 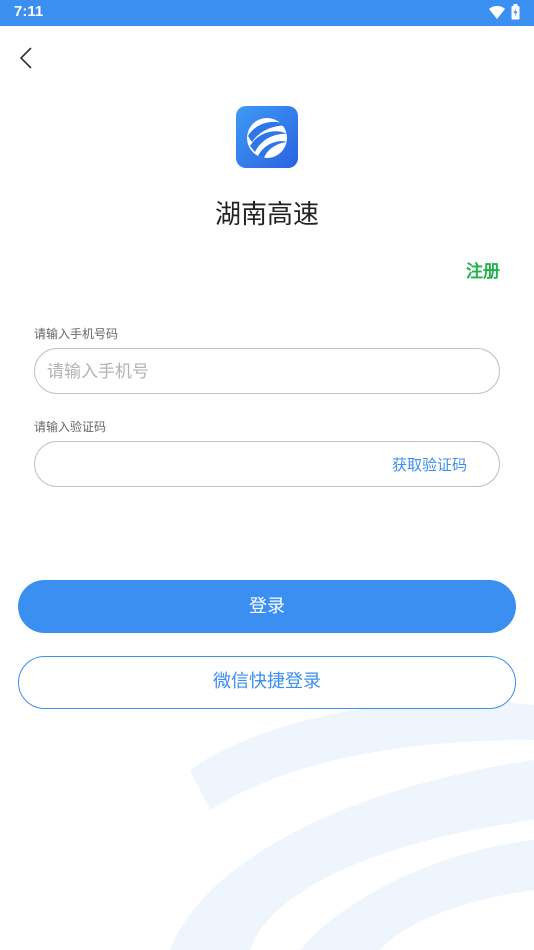 What do you see at coordinates (197, 465) in the screenshot?
I see `code-input` at bounding box center [197, 465].